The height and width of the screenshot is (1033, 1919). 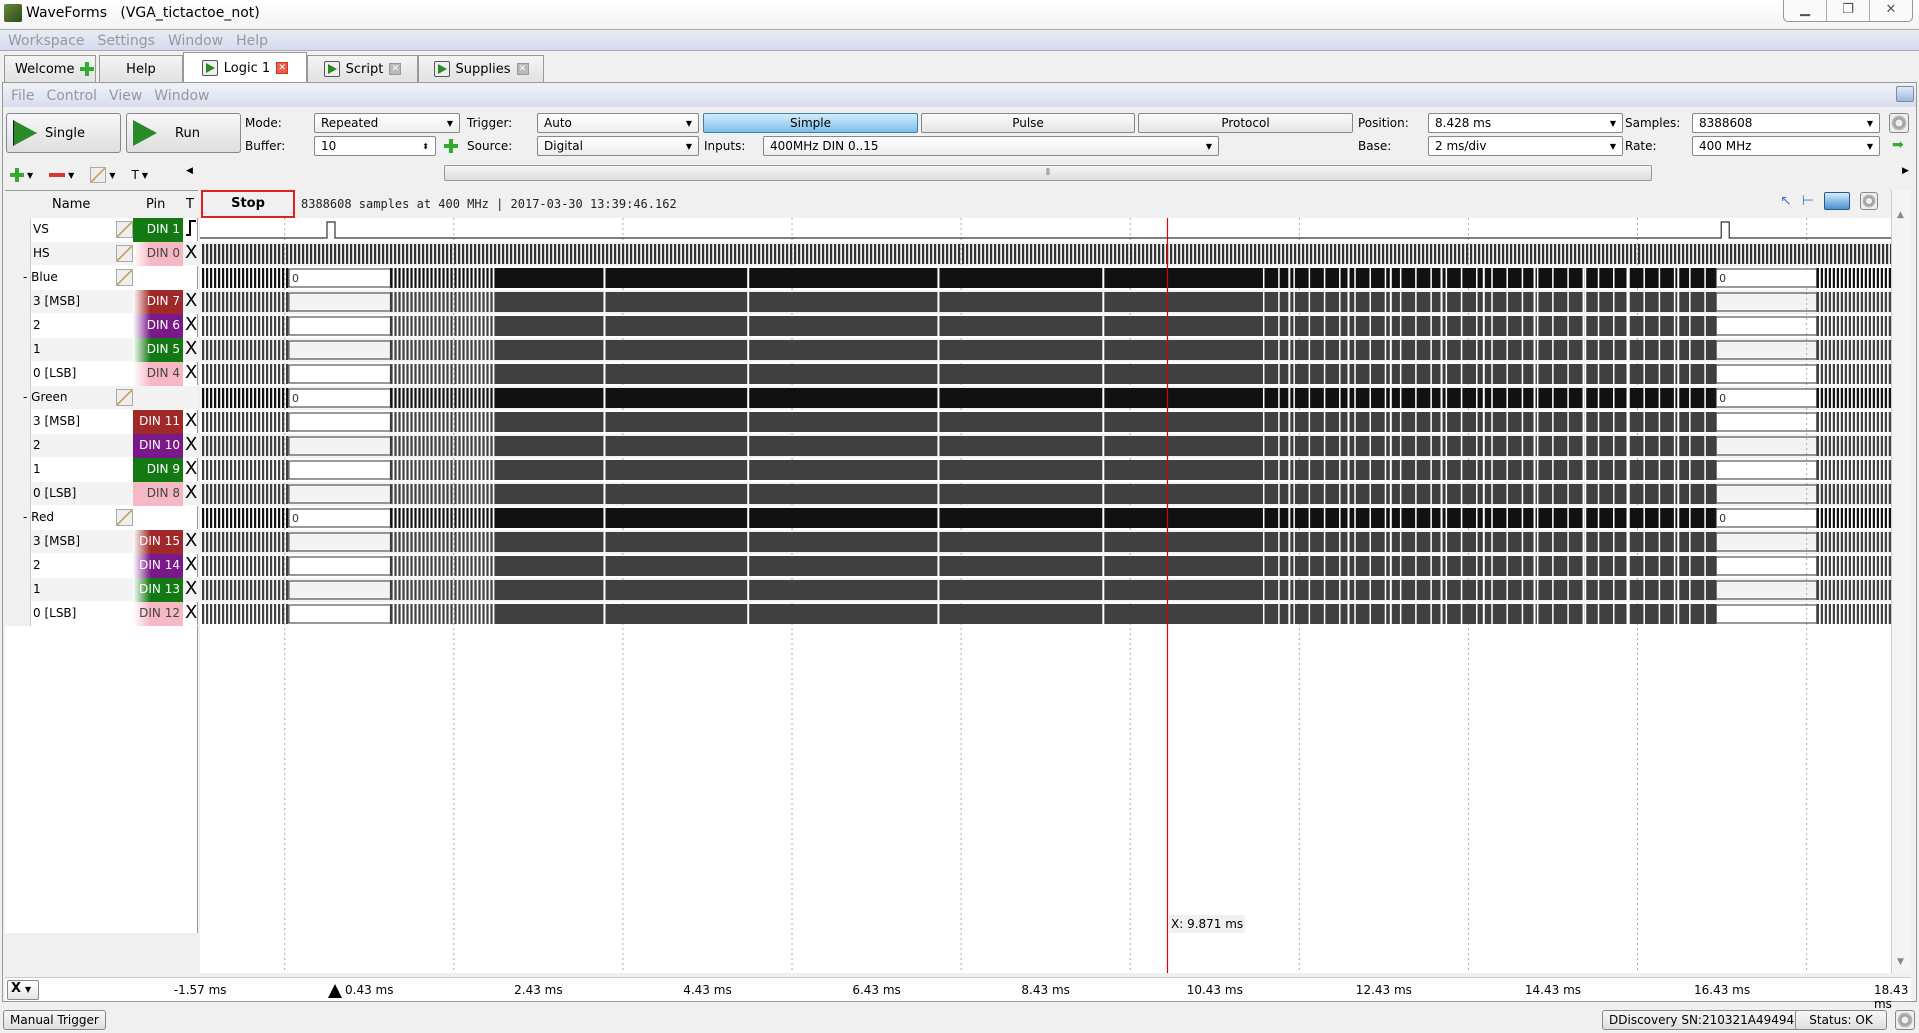 I want to click on mode-select: Repeated ▼, so click(x=387, y=123).